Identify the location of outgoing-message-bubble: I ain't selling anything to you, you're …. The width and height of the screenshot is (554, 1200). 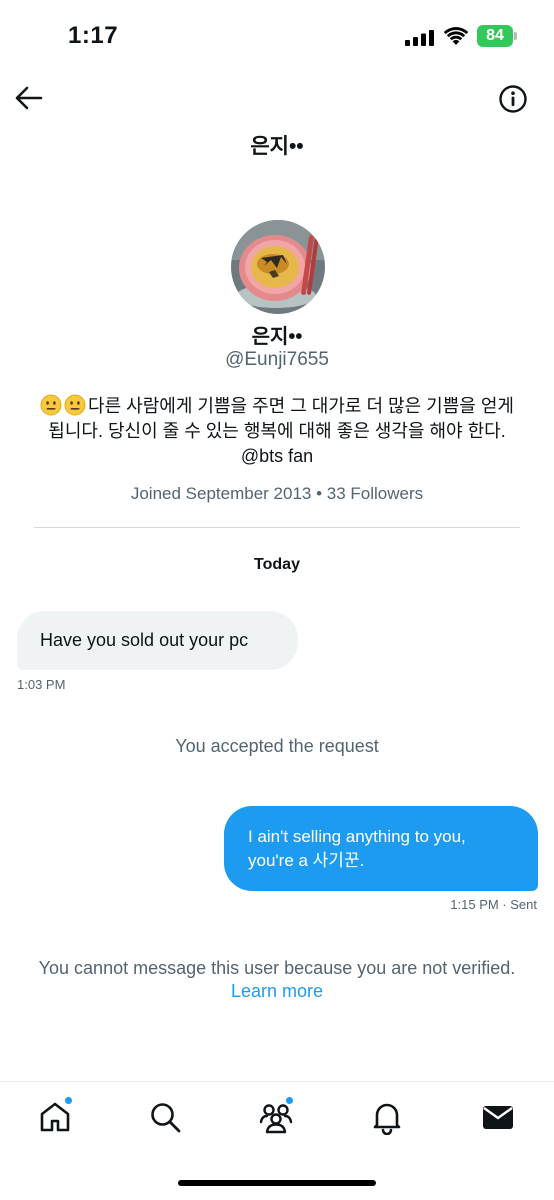
(381, 848).